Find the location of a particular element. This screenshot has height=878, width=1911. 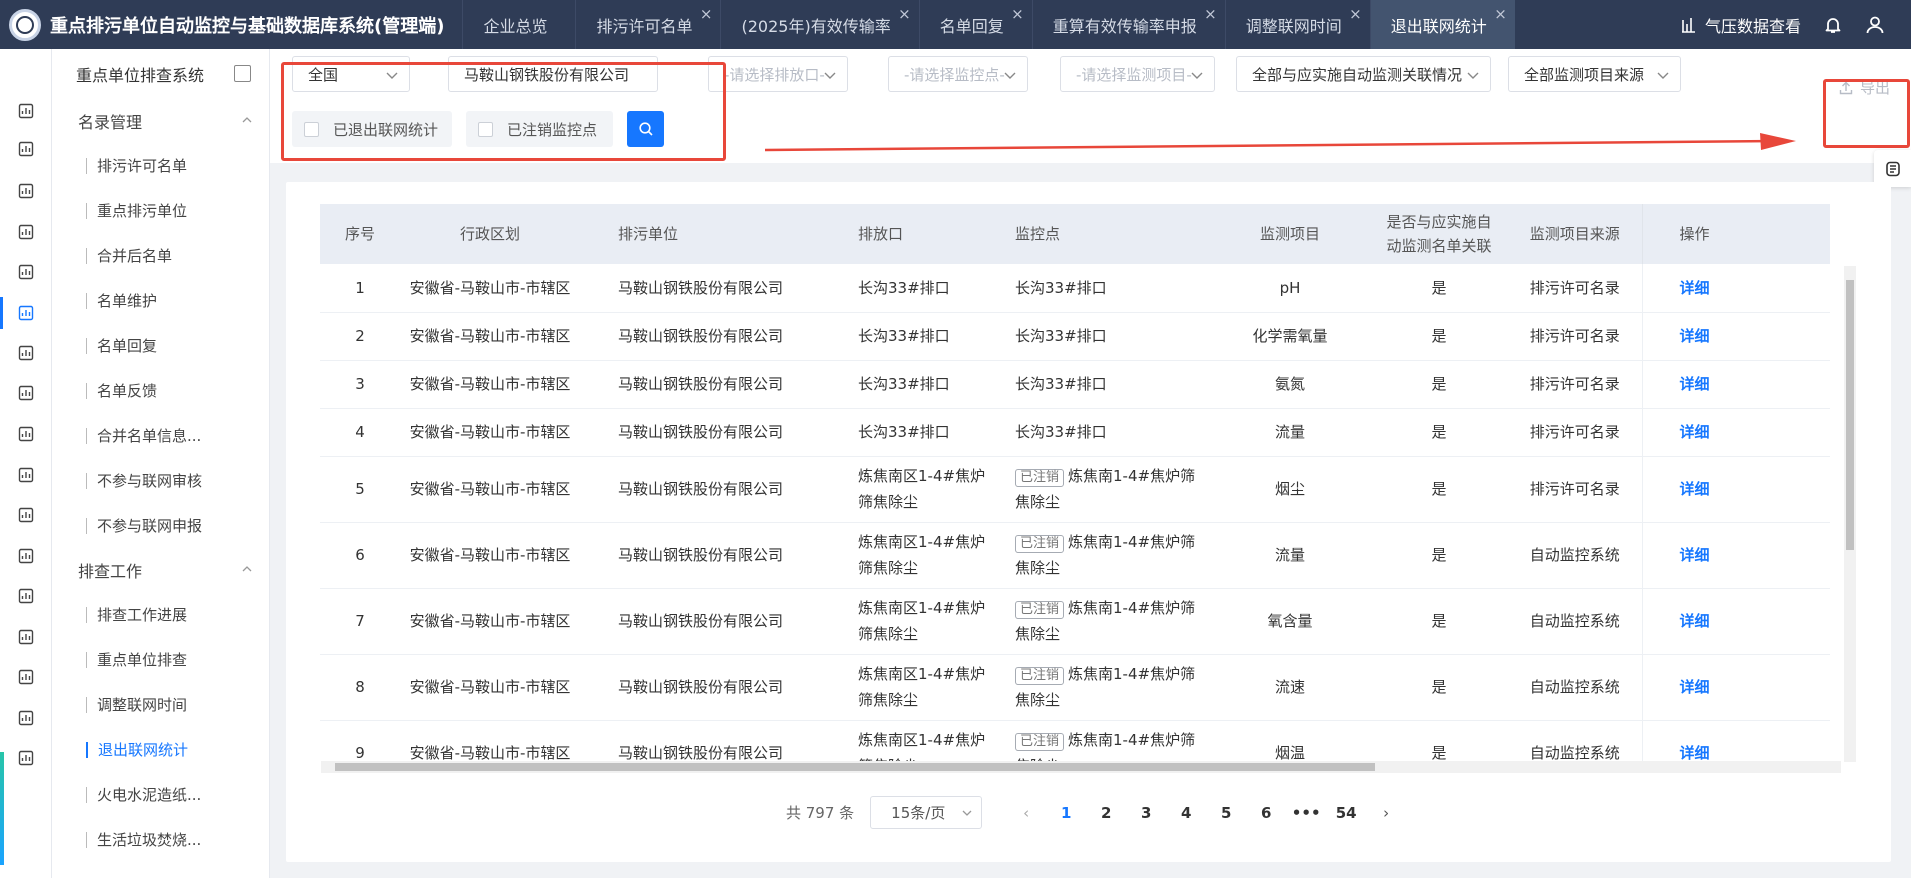

cell-no: 8 is located at coordinates (360, 687).